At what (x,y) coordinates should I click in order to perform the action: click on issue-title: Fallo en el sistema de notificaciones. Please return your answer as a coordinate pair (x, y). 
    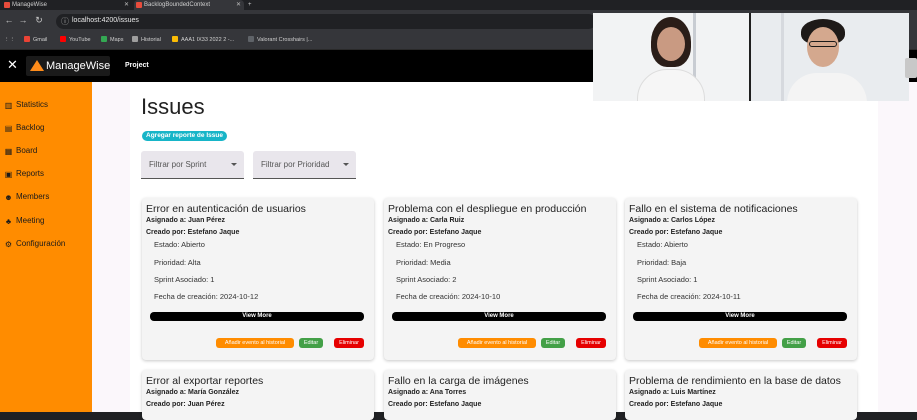
    Looking at the image, I should click on (713, 209).